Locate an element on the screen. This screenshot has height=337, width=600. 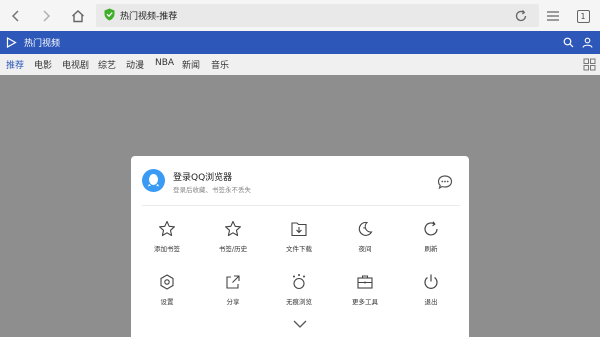
browser-toolbar: 热门视频-推荐 1 is located at coordinates (300, 15).